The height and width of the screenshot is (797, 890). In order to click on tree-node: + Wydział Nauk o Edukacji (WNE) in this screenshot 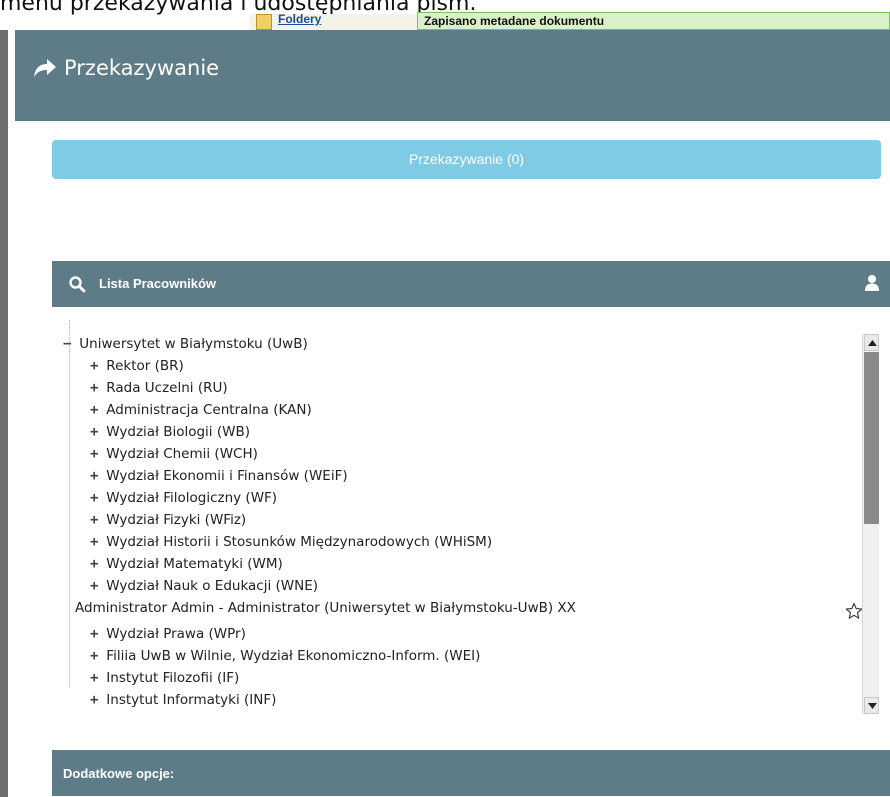, I will do `click(204, 586)`.